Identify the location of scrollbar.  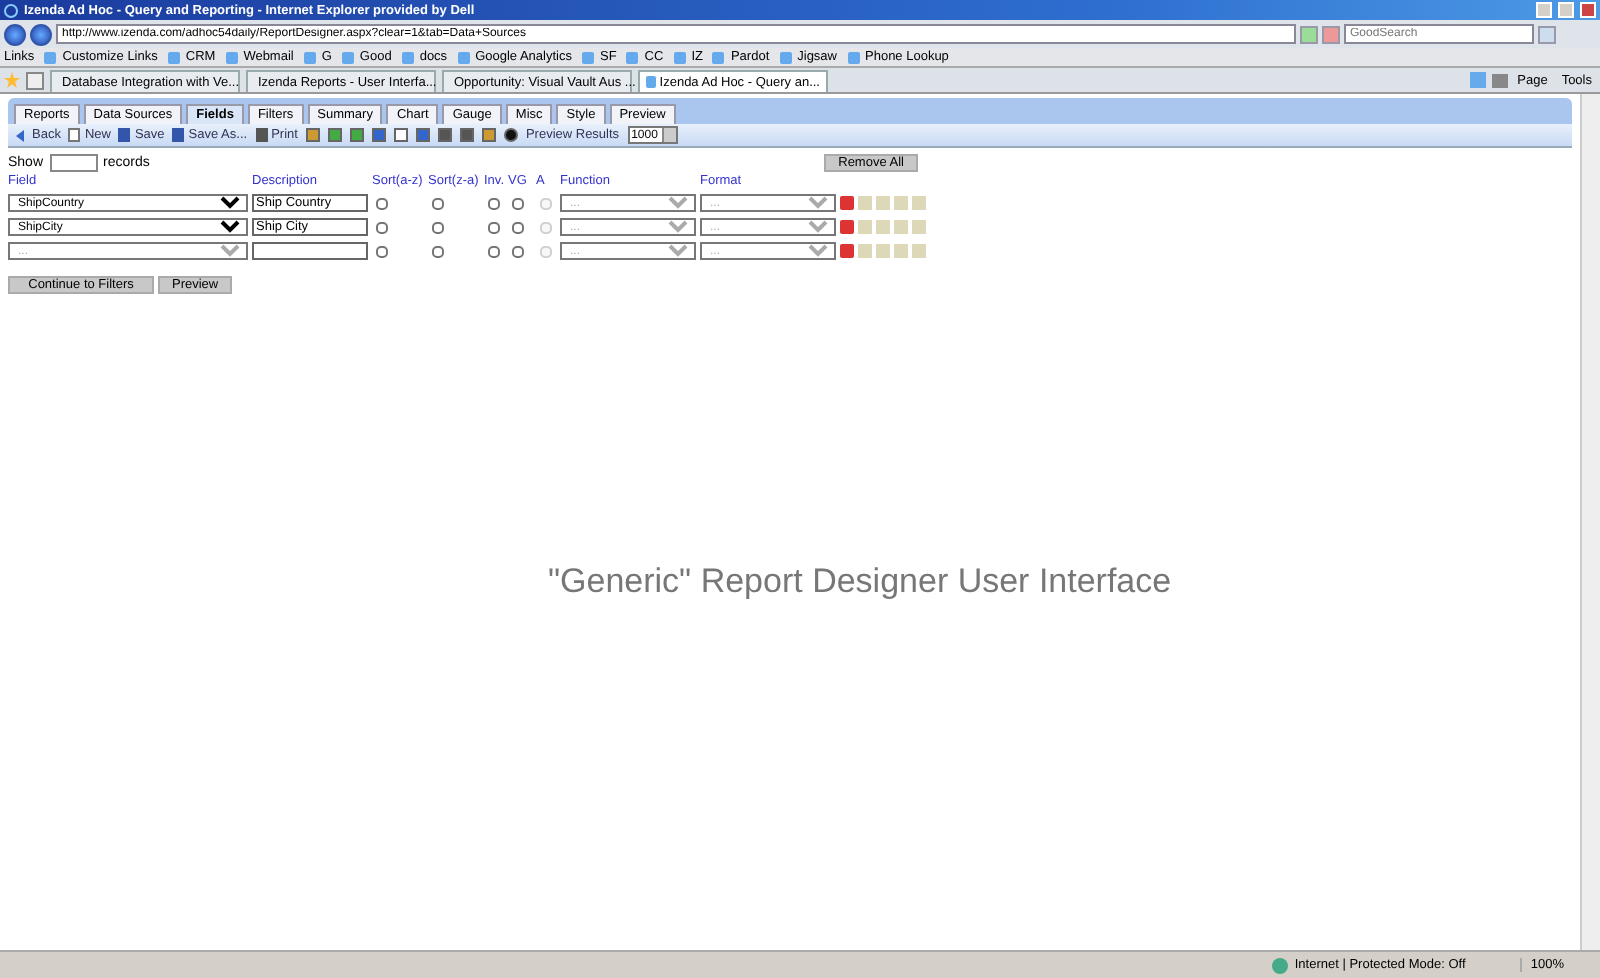
(1590, 522).